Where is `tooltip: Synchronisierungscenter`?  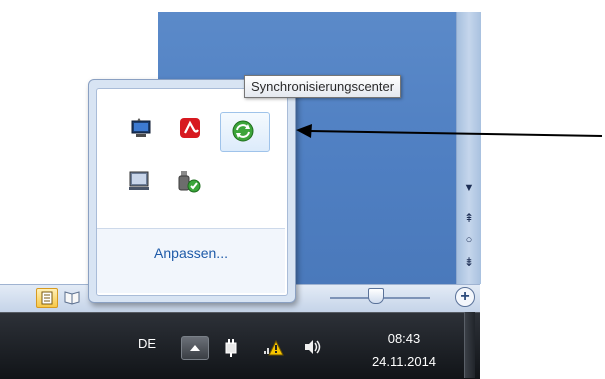
tooltip: Synchronisierungscenter is located at coordinates (323, 86).